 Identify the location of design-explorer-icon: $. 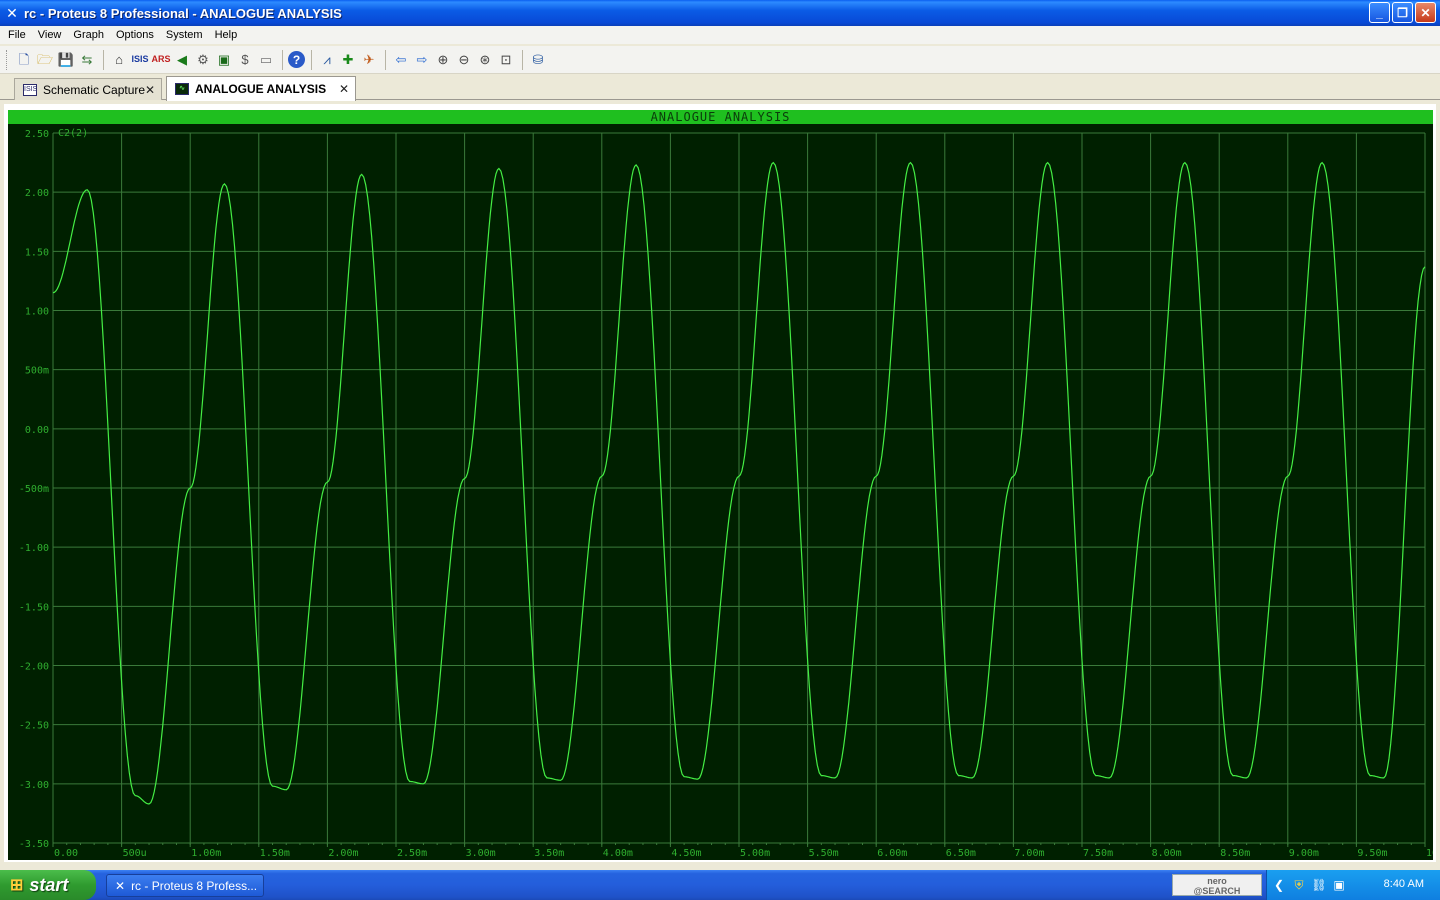
(245, 60).